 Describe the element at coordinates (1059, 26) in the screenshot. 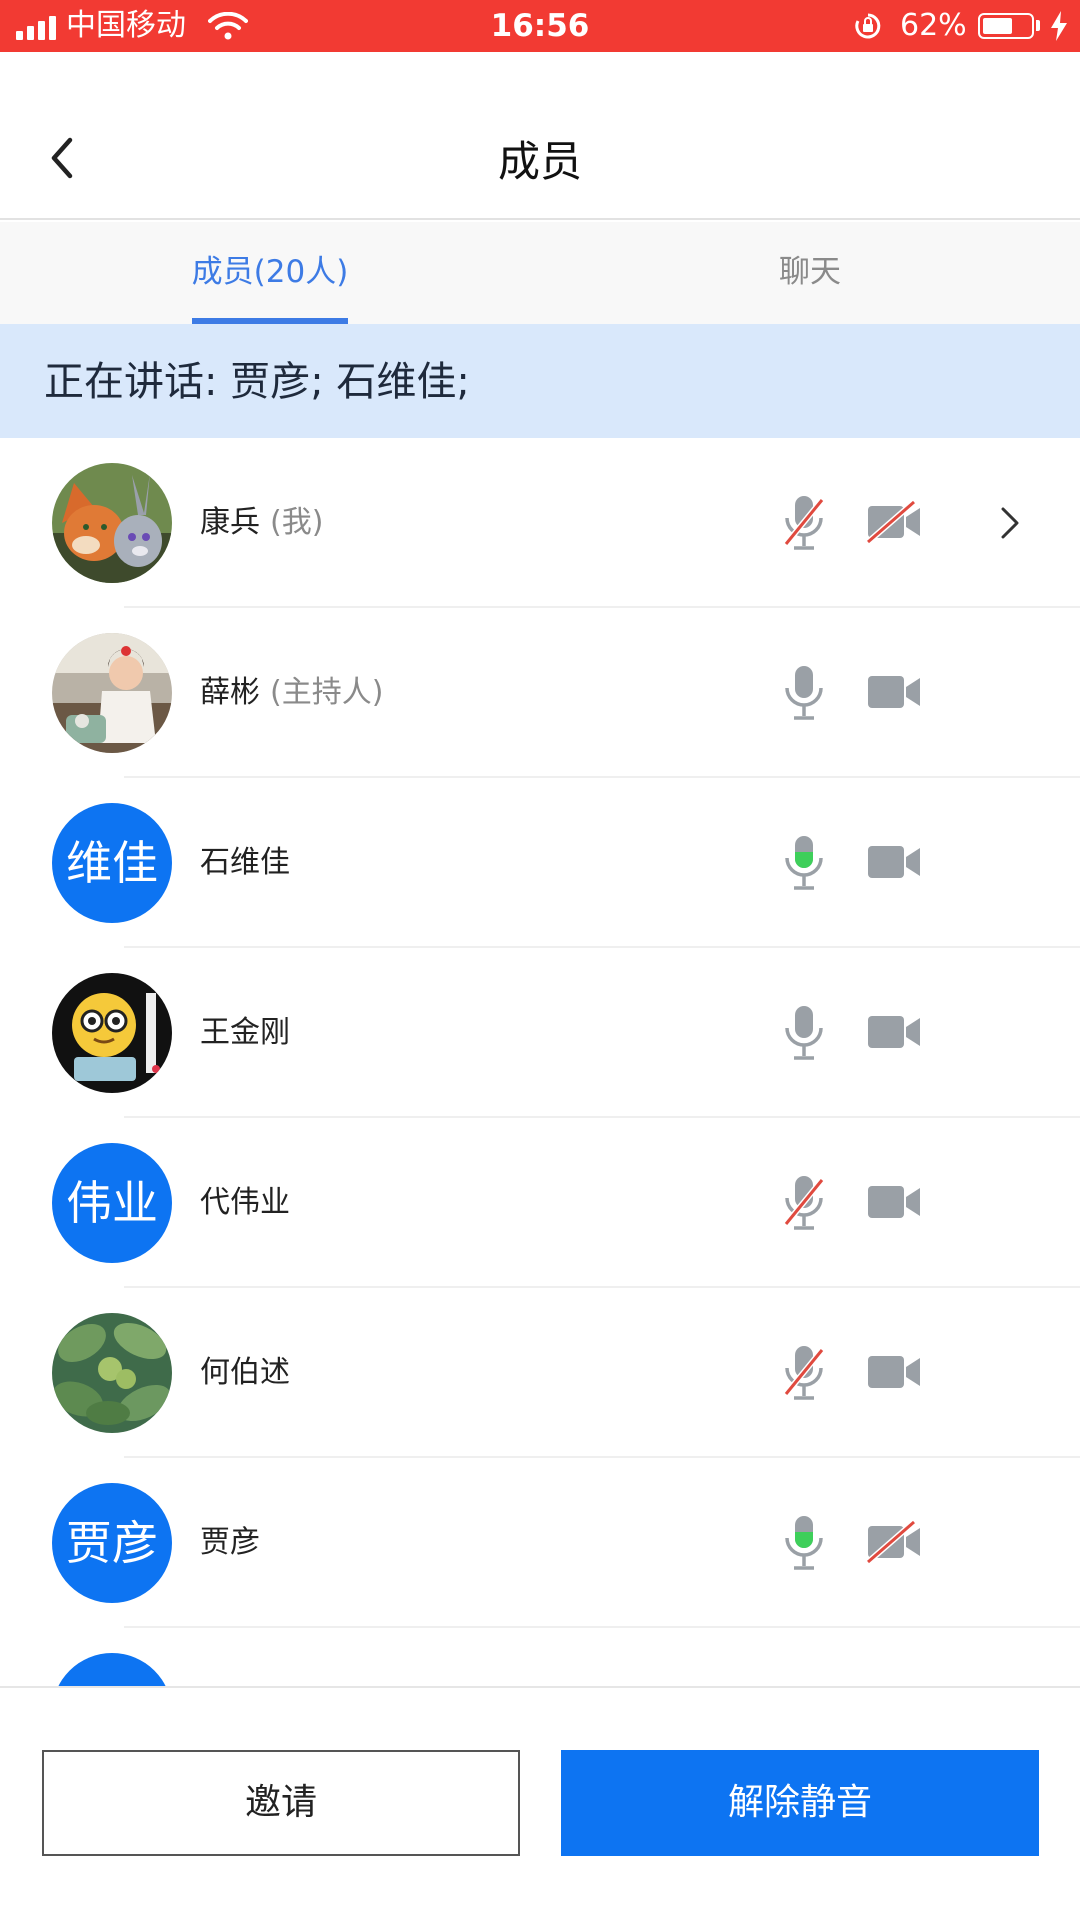

I see `charging-bolt-icon` at that location.